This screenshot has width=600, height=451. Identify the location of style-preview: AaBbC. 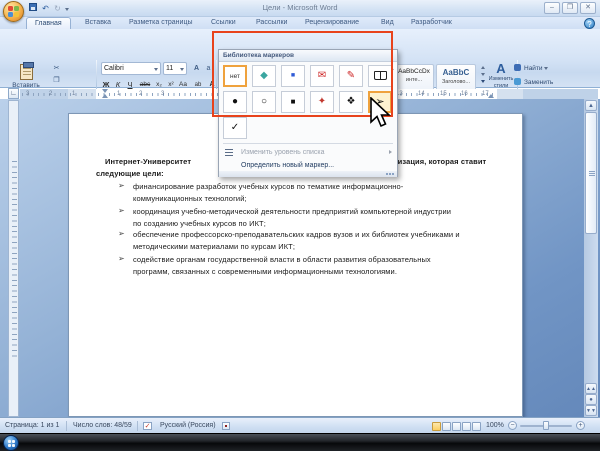
(456, 72).